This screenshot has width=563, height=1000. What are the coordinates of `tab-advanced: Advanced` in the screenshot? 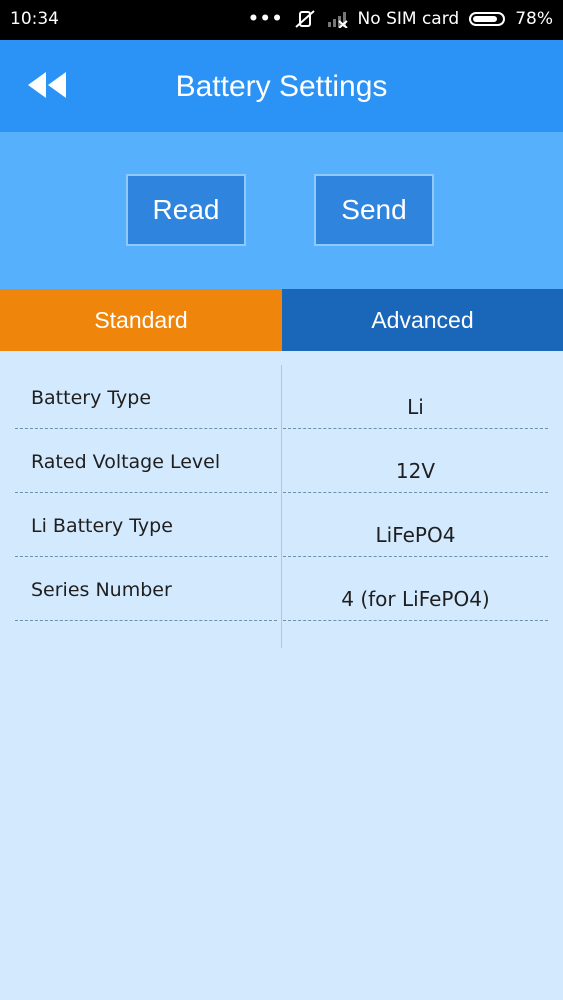 It's located at (422, 320).